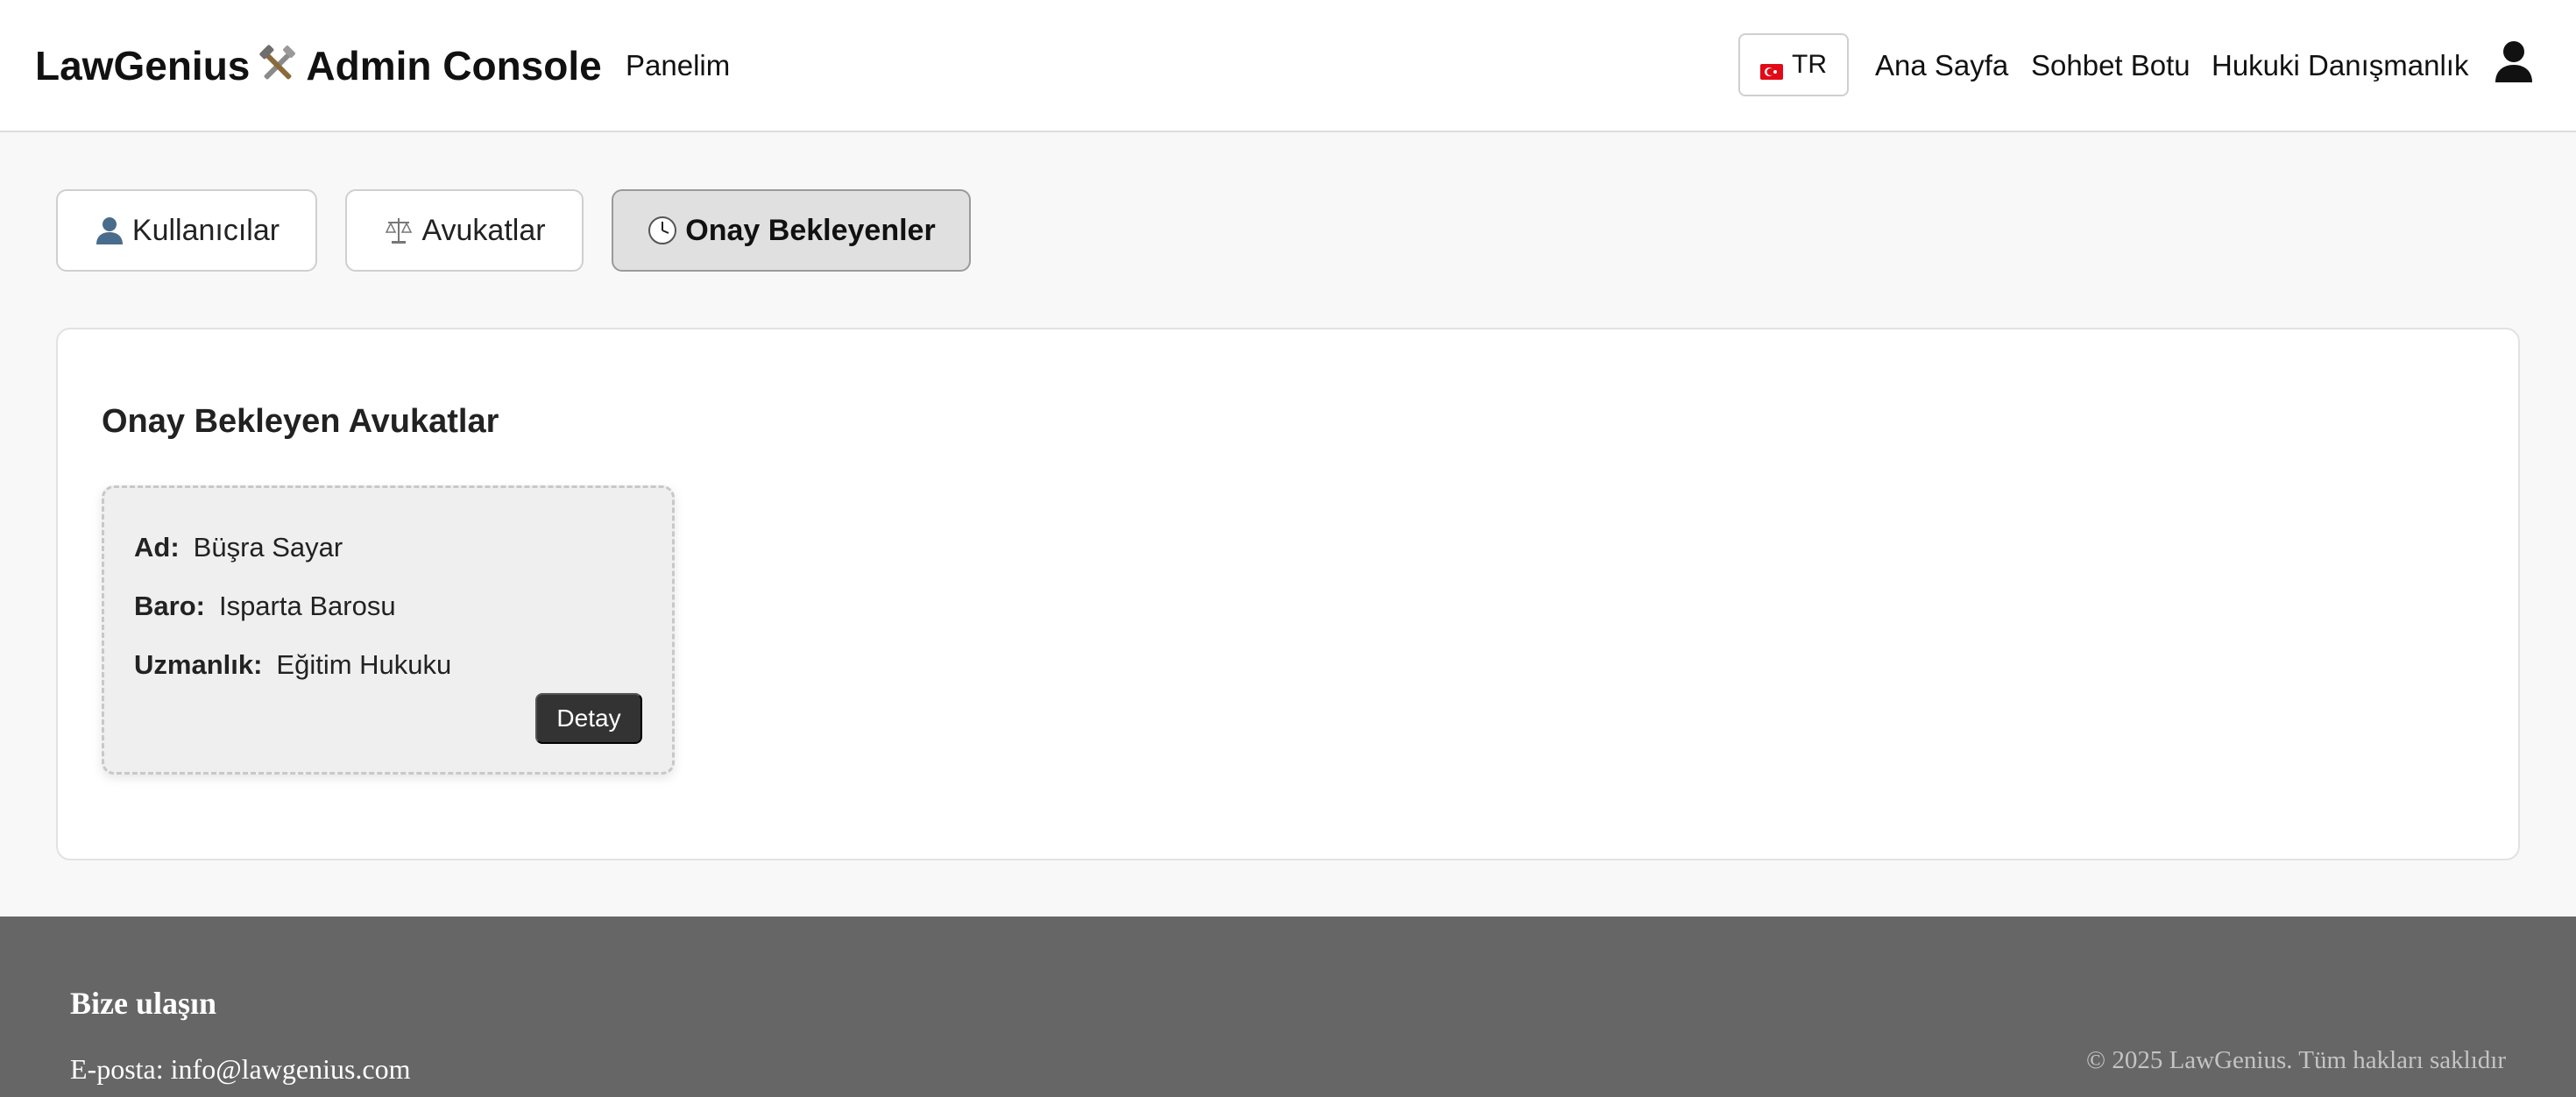 This screenshot has height=1097, width=2576. Describe the element at coordinates (109, 230) in the screenshot. I see `user-bust-icon` at that location.